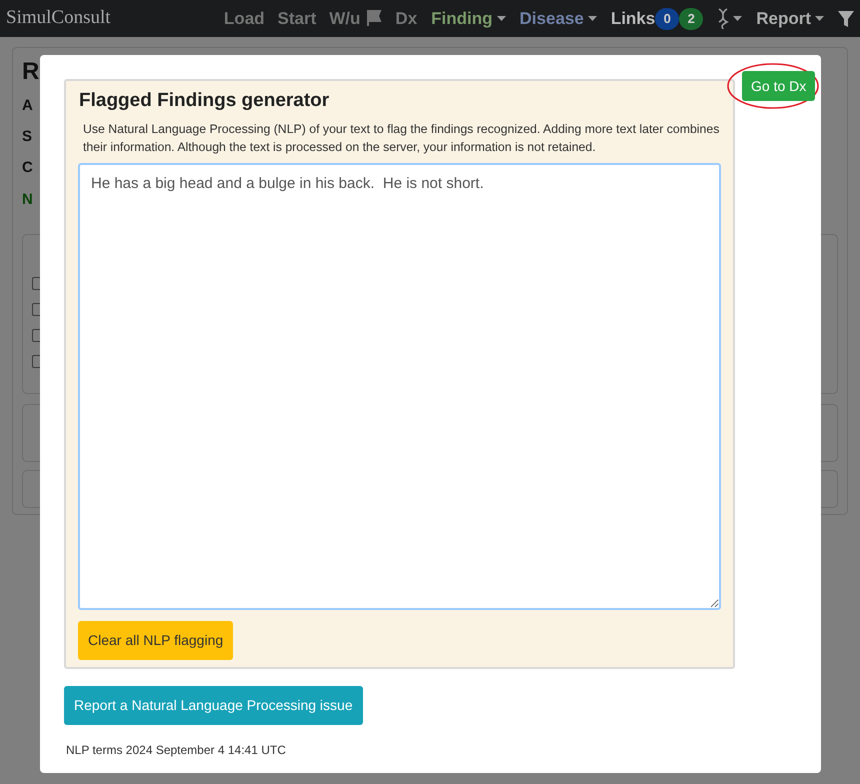 This screenshot has height=784, width=860. Describe the element at coordinates (27, 200) in the screenshot. I see `link: N` at that location.